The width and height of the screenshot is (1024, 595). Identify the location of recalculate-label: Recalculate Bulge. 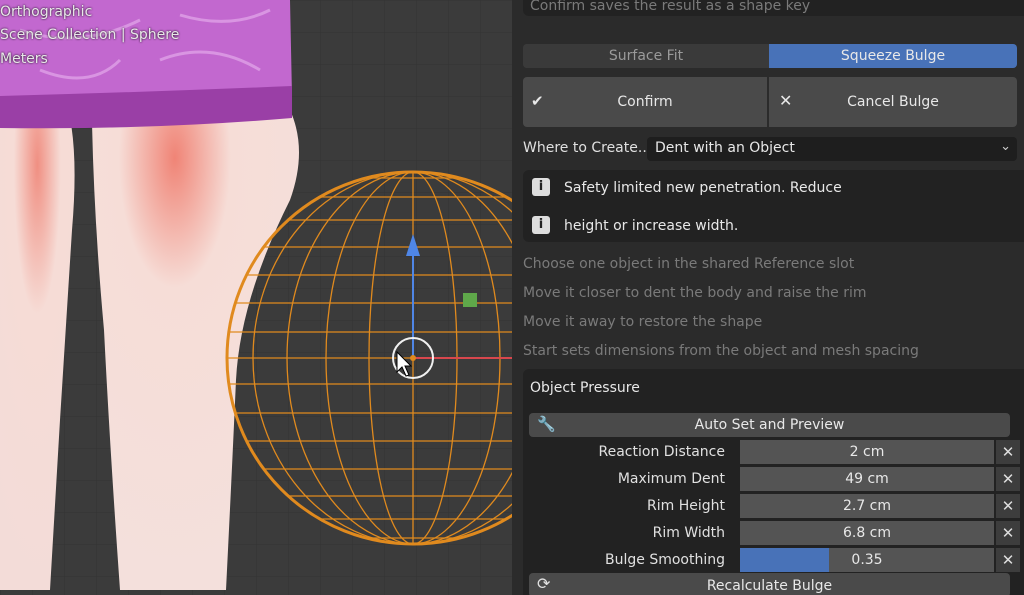
(769, 586).